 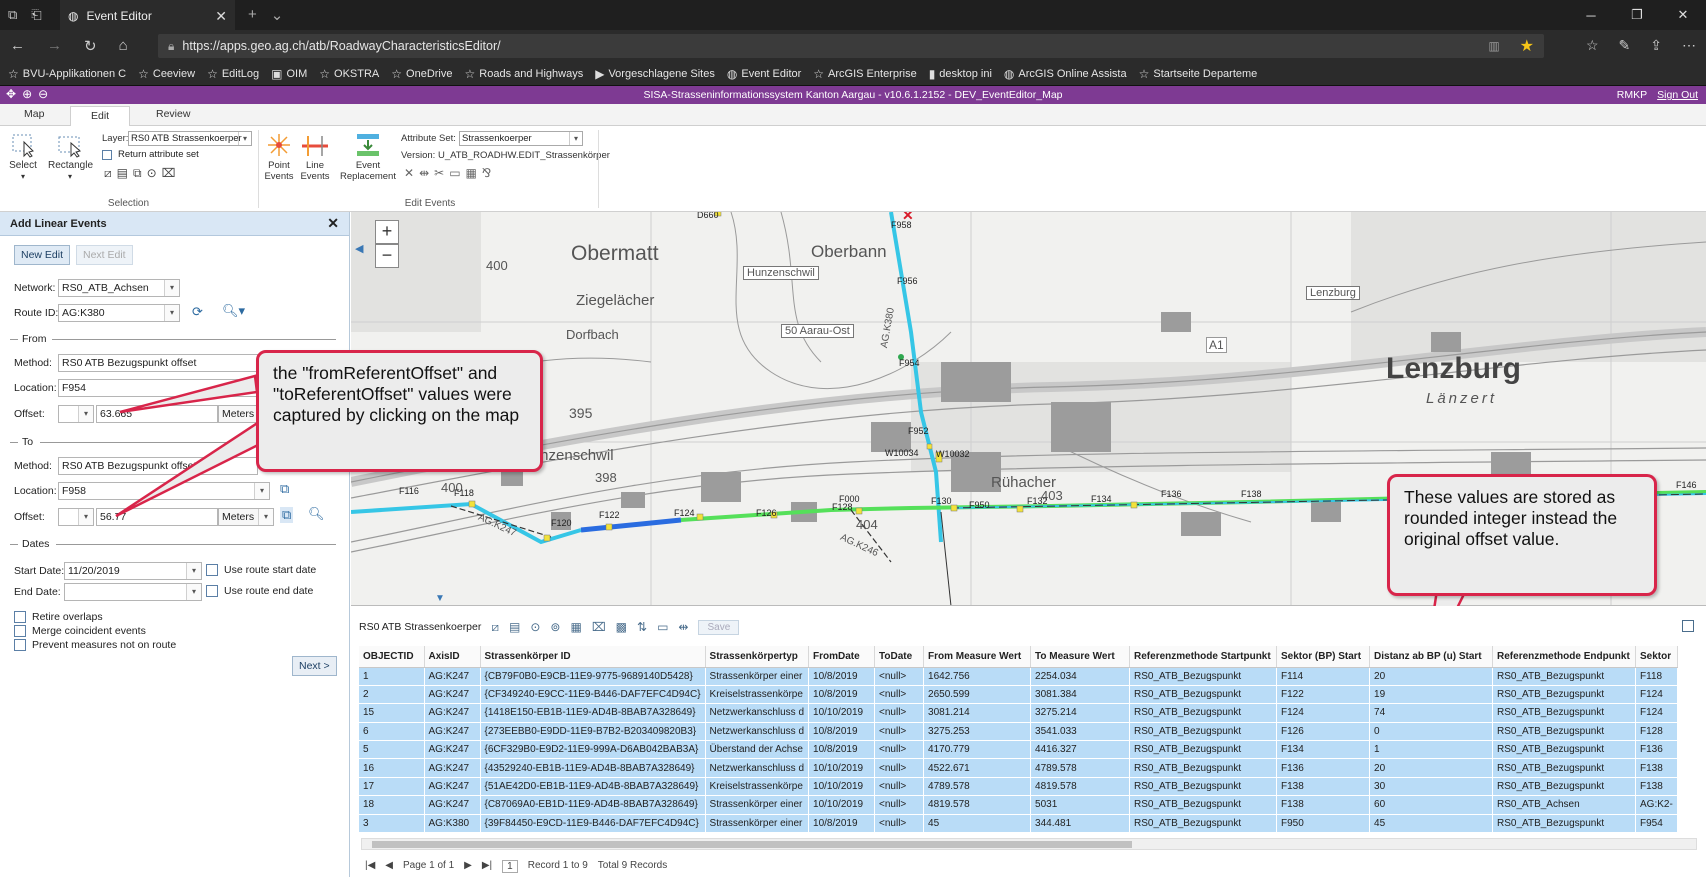 I want to click on table-cell: F118, so click(x=1656, y=676).